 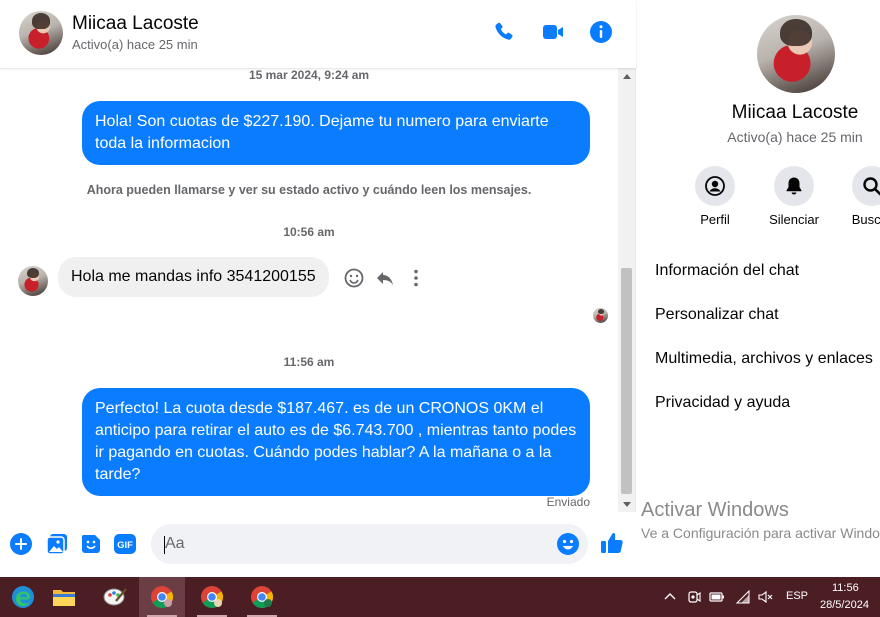 What do you see at coordinates (715, 510) in the screenshot?
I see `activation-watermark-title: Activar Windows` at bounding box center [715, 510].